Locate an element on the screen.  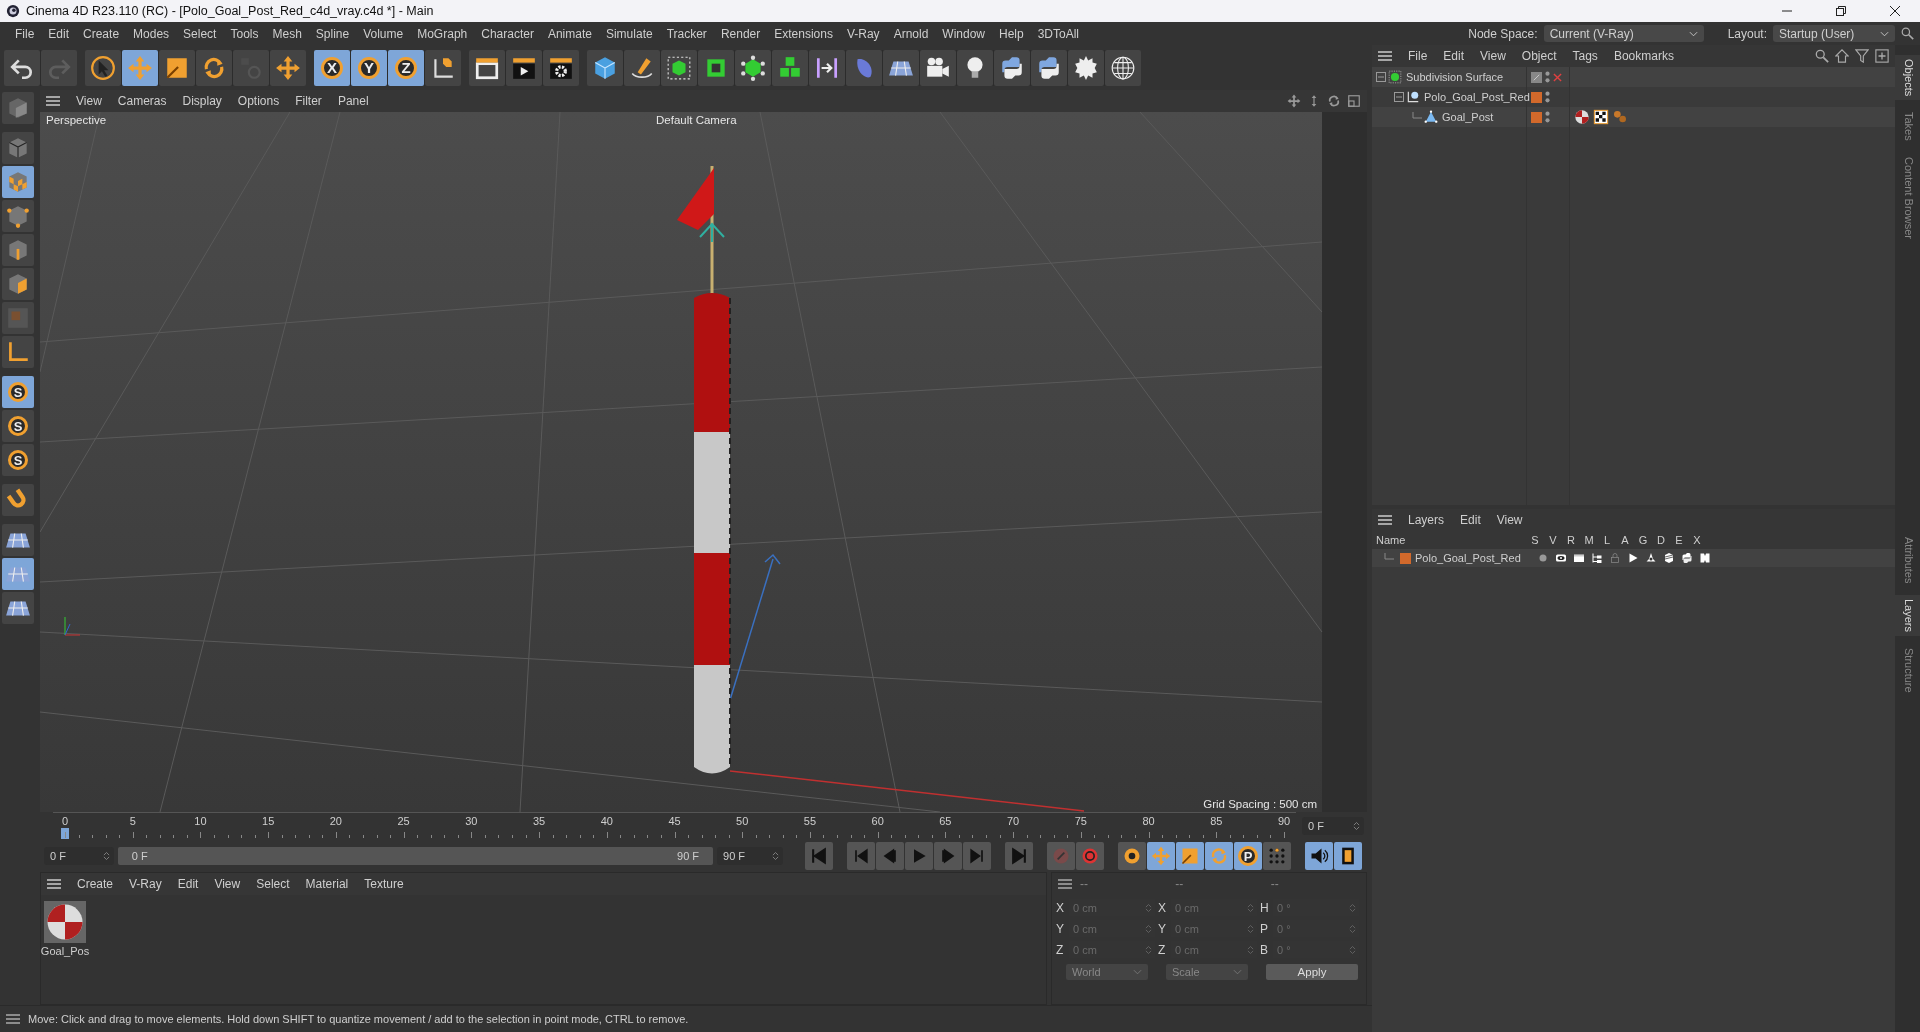
object-name: Goal_Post is located at coordinates (1468, 117).